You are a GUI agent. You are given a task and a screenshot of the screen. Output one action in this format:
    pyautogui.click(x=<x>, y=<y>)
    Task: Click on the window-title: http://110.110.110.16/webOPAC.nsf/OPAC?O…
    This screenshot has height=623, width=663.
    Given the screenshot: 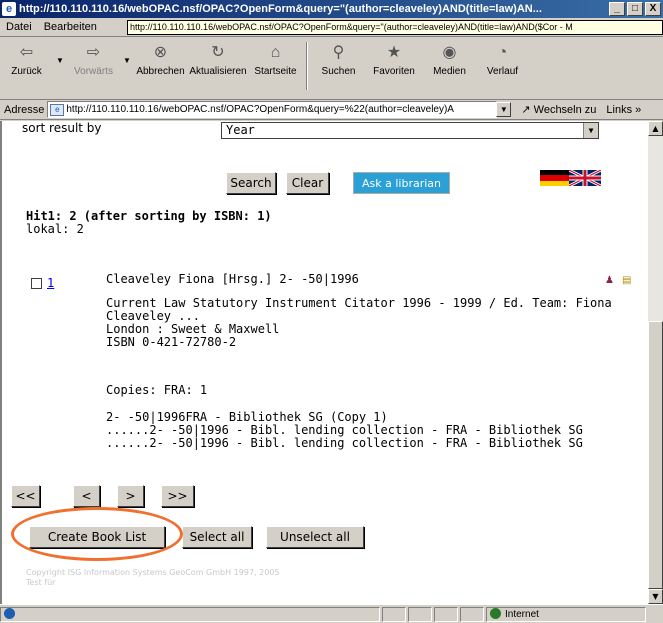 What is the action you would take?
    pyautogui.click(x=280, y=9)
    